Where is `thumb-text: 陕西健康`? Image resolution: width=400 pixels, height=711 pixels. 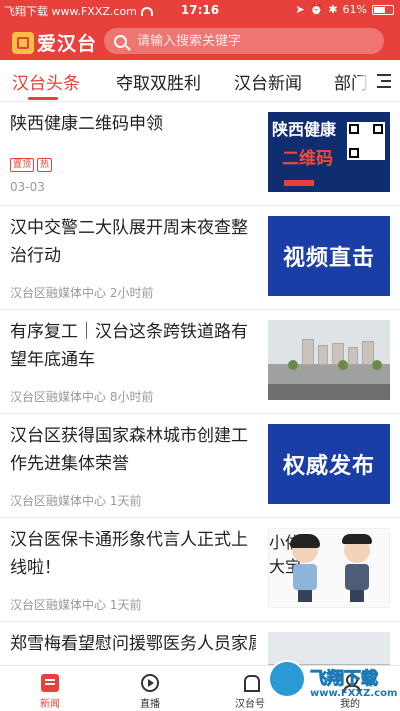 thumb-text: 陕西健康 is located at coordinates (304, 129).